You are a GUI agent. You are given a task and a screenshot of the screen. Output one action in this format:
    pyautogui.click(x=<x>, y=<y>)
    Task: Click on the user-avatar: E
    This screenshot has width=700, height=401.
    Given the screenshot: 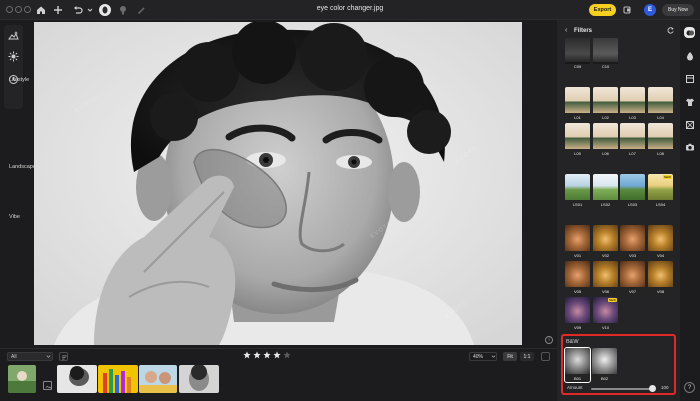 What is the action you would take?
    pyautogui.click(x=650, y=10)
    